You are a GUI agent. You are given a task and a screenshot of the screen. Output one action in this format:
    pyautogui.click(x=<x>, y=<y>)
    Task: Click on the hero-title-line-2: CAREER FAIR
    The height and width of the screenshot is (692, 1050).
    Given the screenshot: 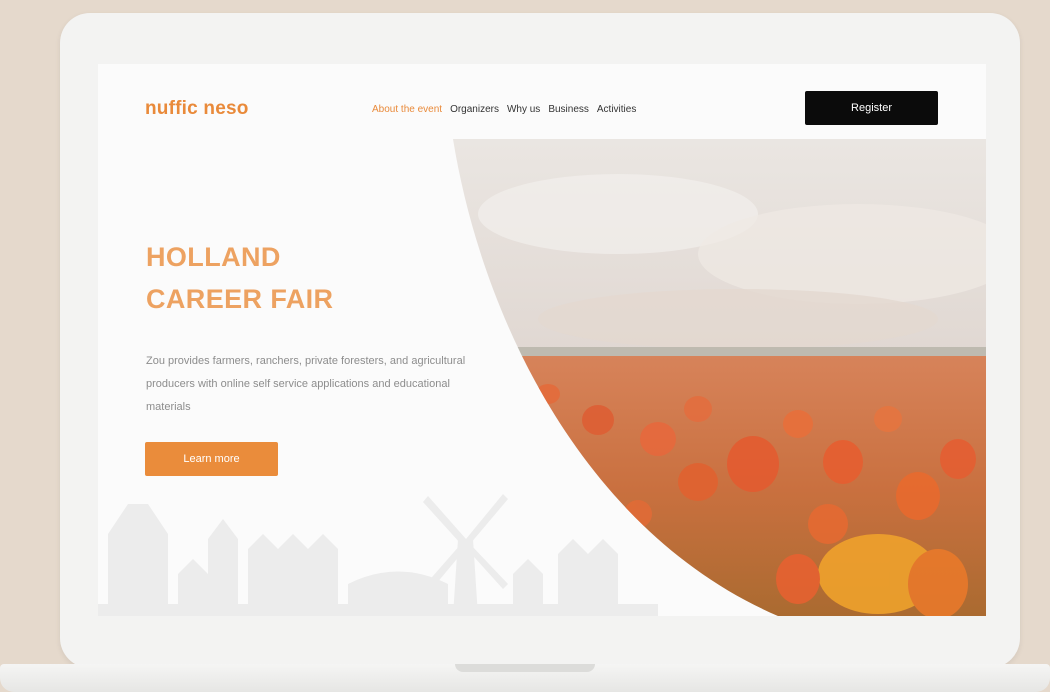 What is the action you would take?
    pyautogui.click(x=240, y=299)
    